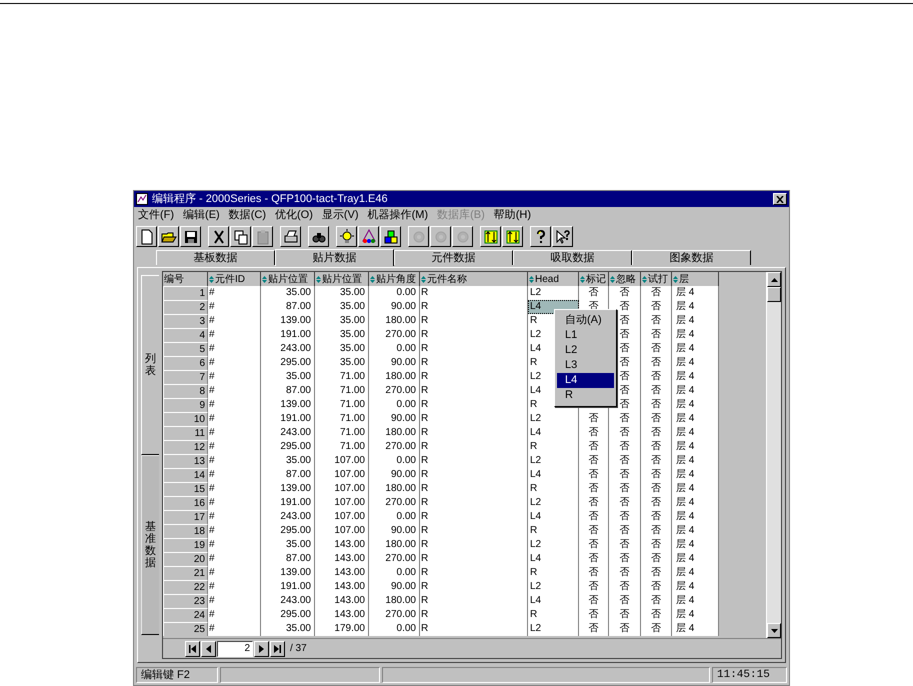 This screenshot has width=913, height=686. What do you see at coordinates (288, 363) in the screenshot?
I see `table-cell: 295.00` at bounding box center [288, 363].